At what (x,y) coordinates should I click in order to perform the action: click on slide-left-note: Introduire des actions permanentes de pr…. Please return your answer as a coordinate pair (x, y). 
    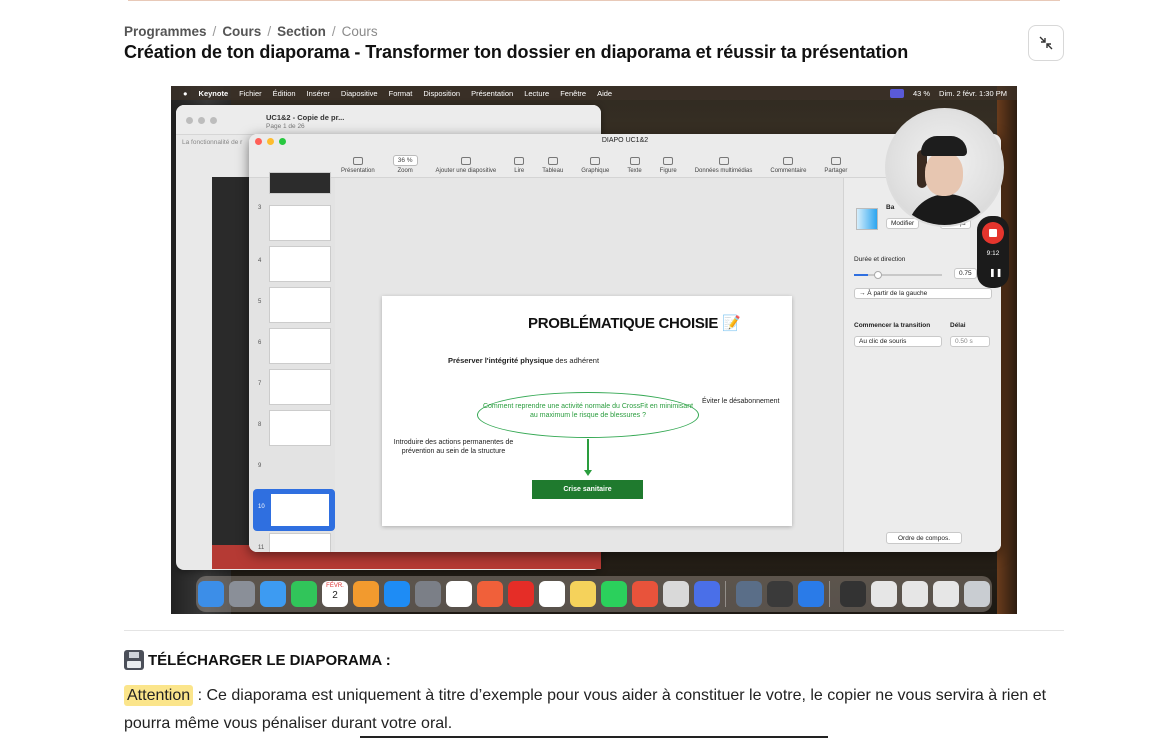
    Looking at the image, I should click on (453, 447).